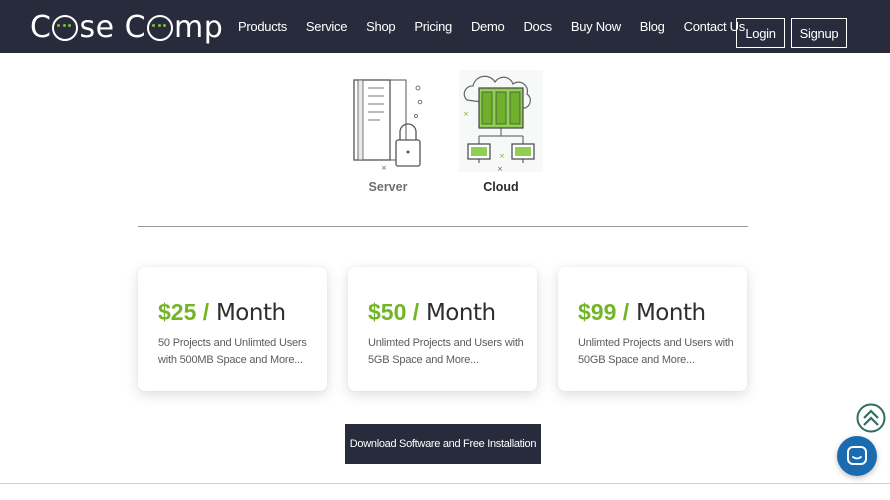 The image size is (890, 500). Describe the element at coordinates (433, 26) in the screenshot. I see `nav-pricing: Pricing` at that location.